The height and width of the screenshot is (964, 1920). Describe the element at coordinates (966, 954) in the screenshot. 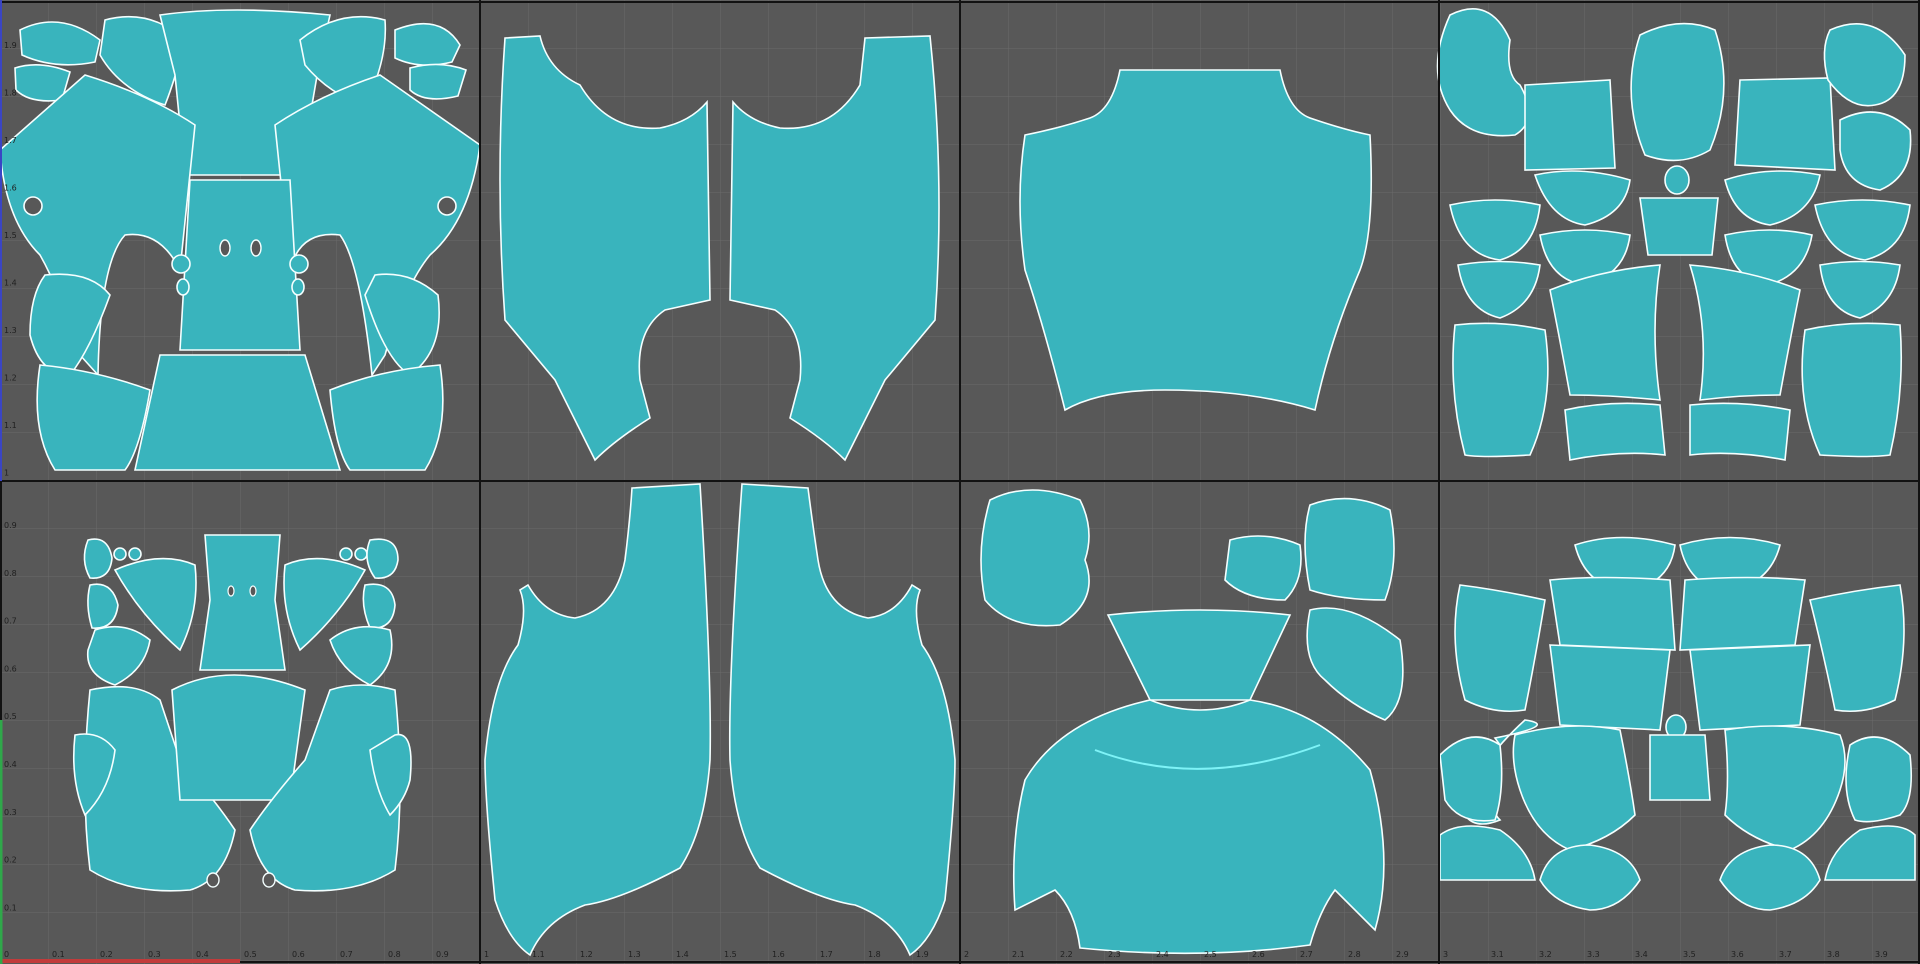

I see `u-tick-label: 2` at that location.